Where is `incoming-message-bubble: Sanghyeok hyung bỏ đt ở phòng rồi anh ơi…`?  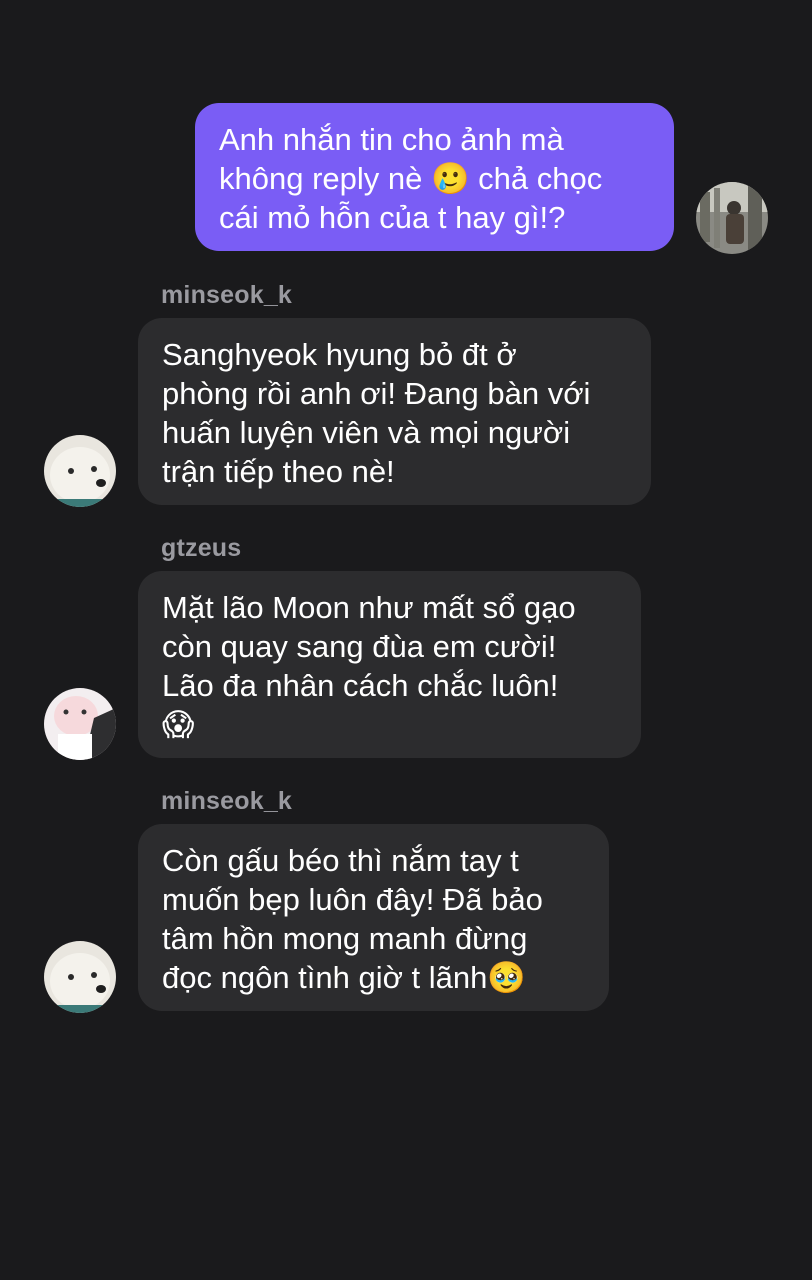 incoming-message-bubble: Sanghyeok hyung bỏ đt ở phòng rồi anh ơi… is located at coordinates (394, 411).